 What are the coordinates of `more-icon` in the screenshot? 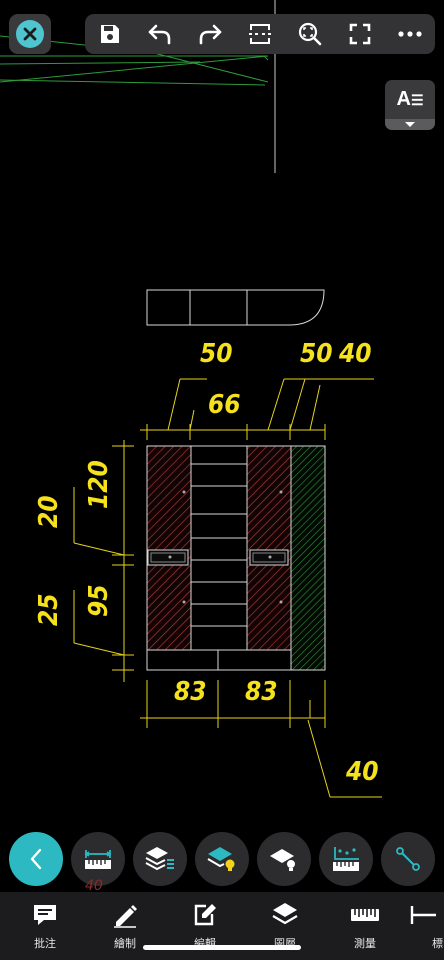 It's located at (410, 34).